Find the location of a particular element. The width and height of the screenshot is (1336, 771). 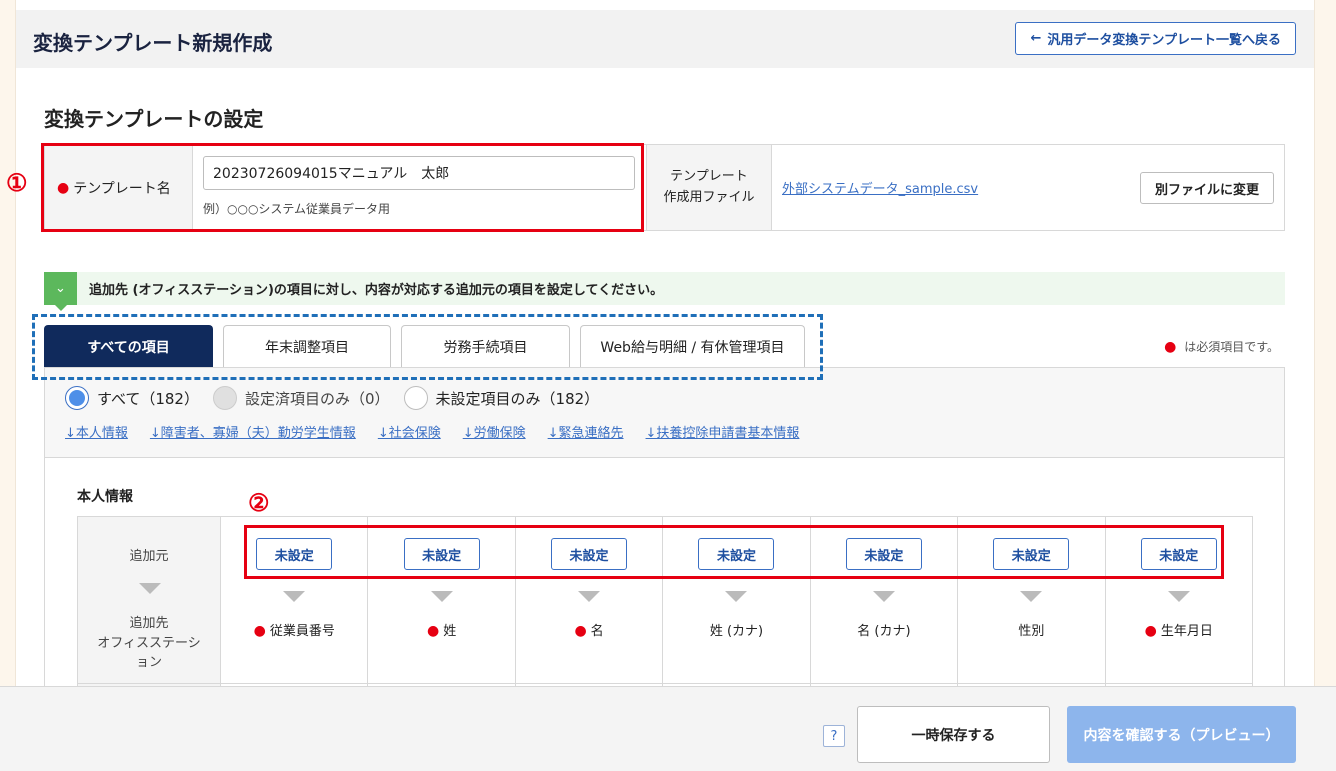

filter-radio-group: すべて（182） 設定済項目のみ（0） 未設定項目のみ（182） is located at coordinates (332, 398).